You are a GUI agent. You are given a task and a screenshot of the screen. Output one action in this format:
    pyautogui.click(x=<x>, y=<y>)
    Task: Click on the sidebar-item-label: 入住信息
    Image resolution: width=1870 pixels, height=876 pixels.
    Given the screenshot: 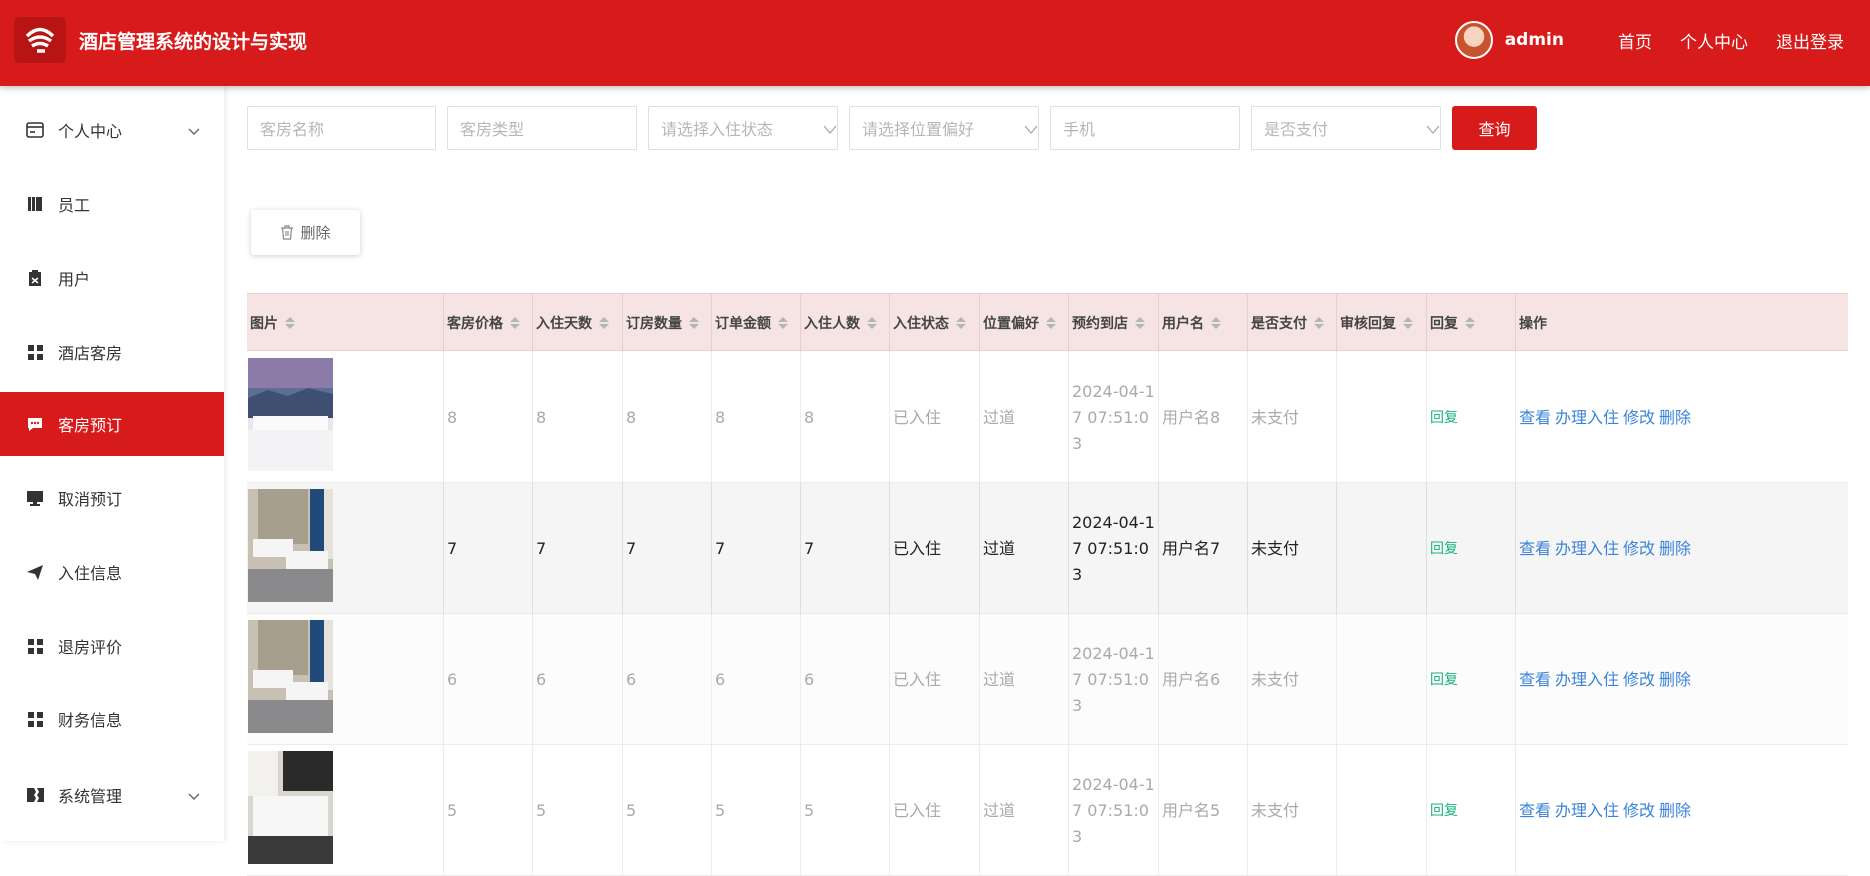 What is the action you would take?
    pyautogui.click(x=90, y=573)
    